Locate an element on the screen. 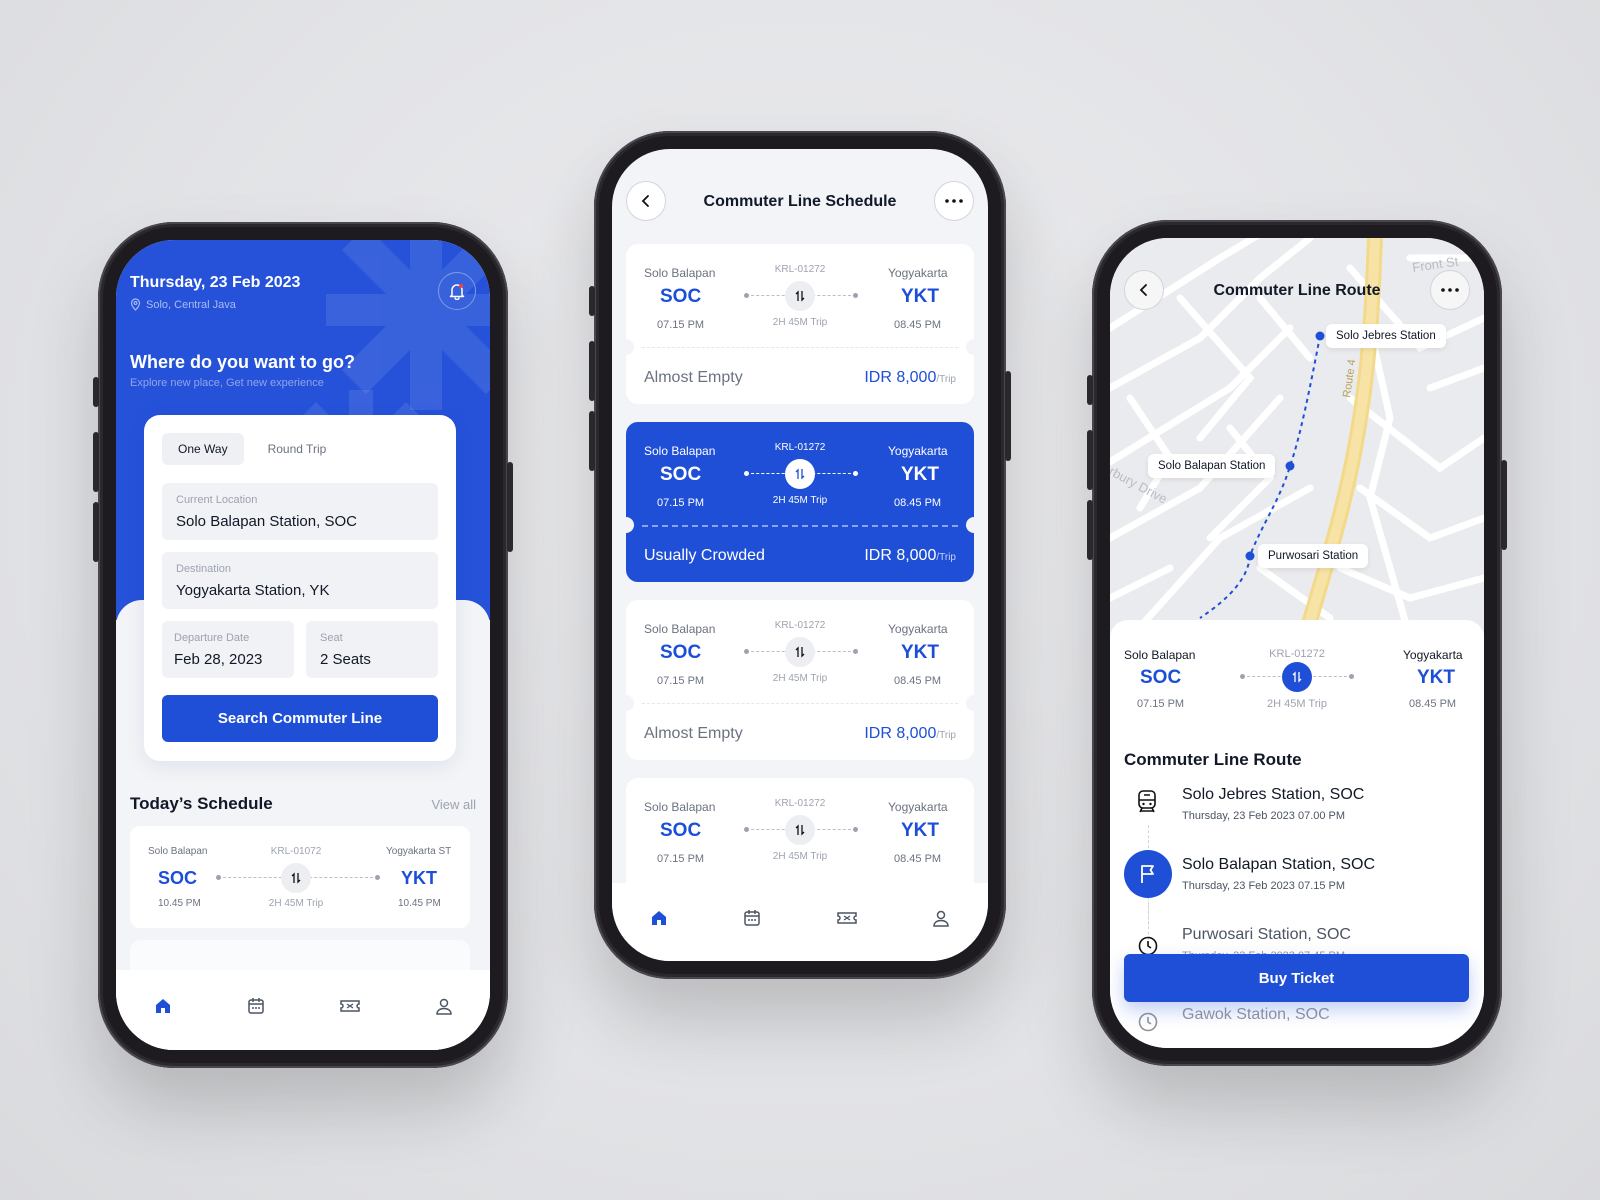 This screenshot has height=1200, width=1600. bell-icon is located at coordinates (457, 292).